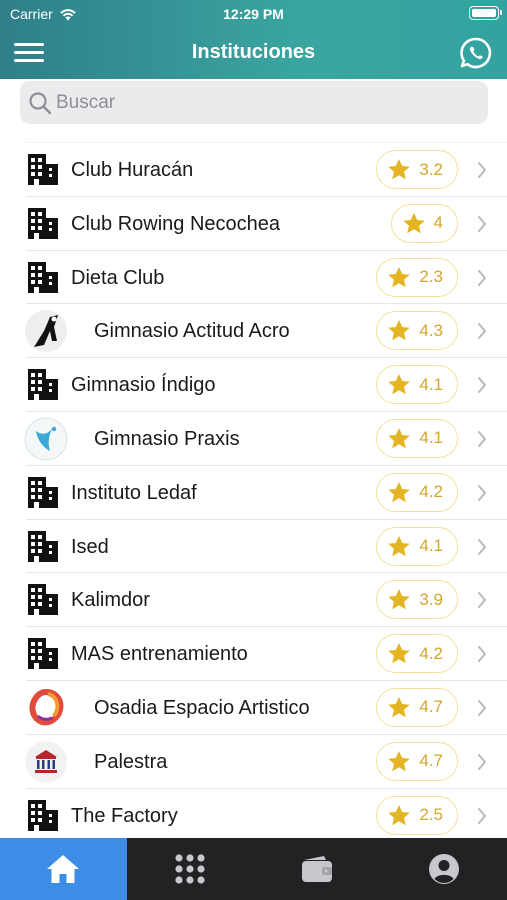  I want to click on rating-badge: 4, so click(424, 223).